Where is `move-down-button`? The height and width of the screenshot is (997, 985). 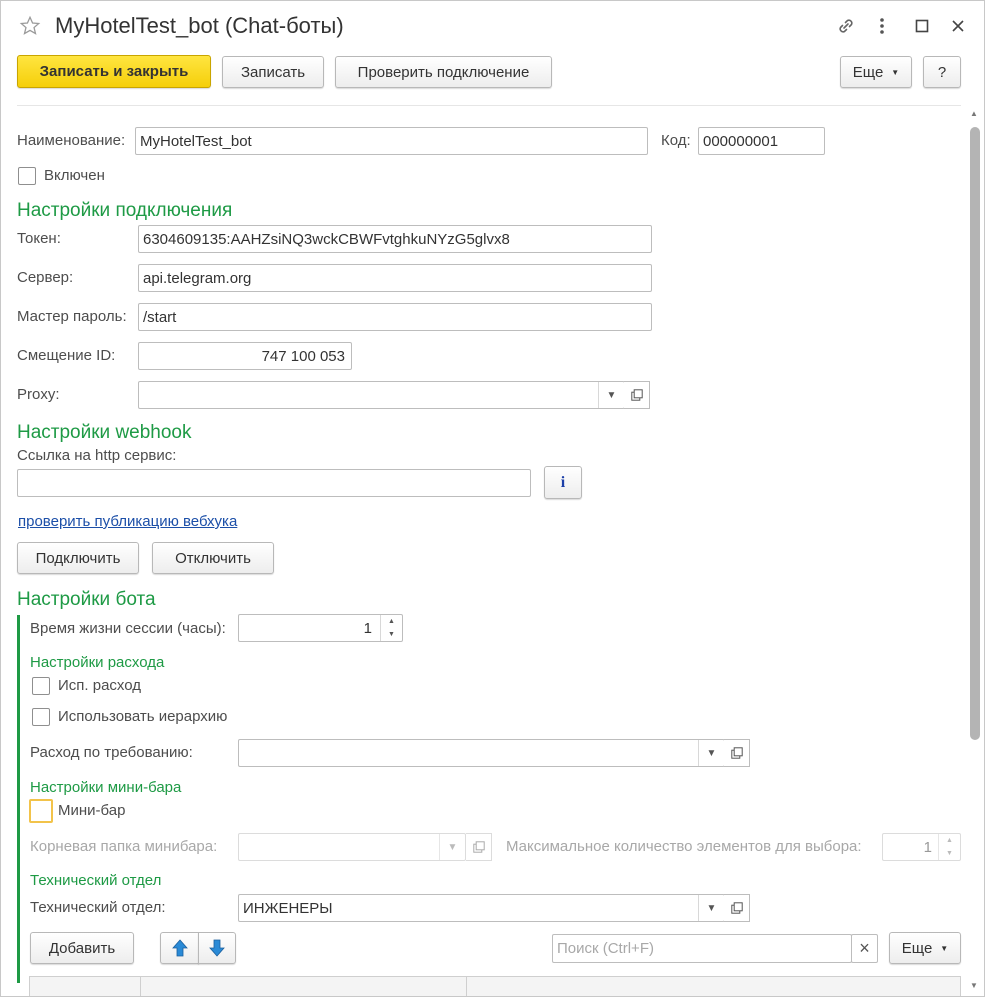 move-down-button is located at coordinates (217, 948).